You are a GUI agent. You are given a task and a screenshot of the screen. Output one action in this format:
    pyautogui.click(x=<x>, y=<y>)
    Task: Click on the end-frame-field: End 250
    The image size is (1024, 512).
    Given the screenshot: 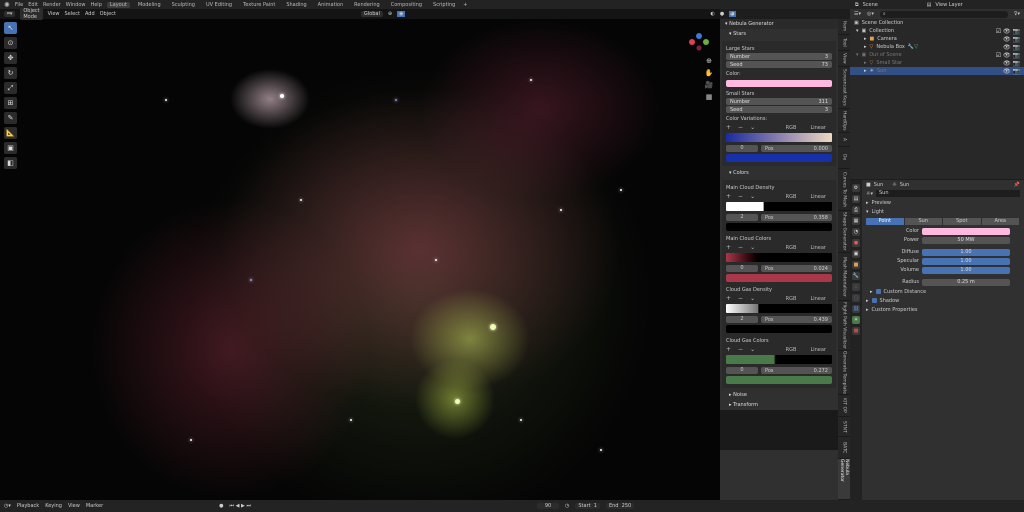 What is the action you would take?
    pyautogui.click(x=620, y=506)
    